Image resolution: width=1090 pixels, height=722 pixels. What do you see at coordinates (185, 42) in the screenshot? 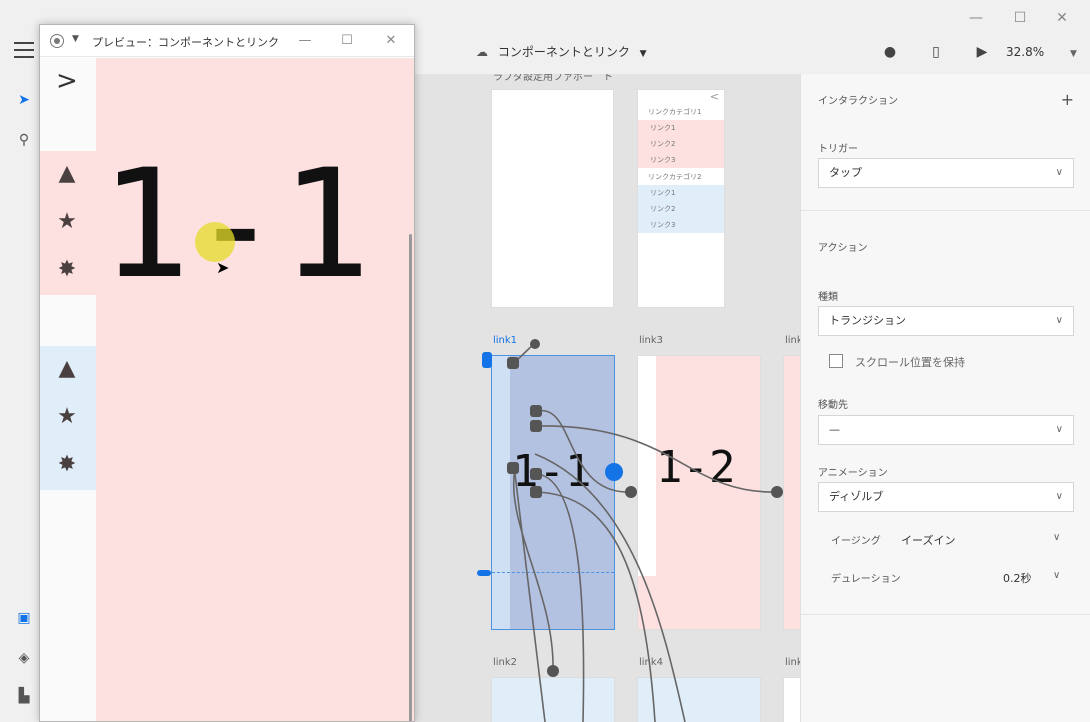
I see `preview-title: プレビュー：コンポーネントとリンク` at bounding box center [185, 42].